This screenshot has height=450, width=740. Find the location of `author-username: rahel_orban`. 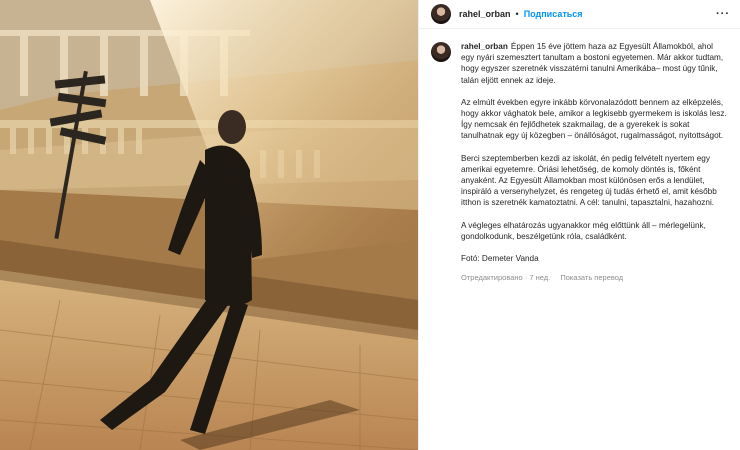

author-username: rahel_orban is located at coordinates (485, 14).